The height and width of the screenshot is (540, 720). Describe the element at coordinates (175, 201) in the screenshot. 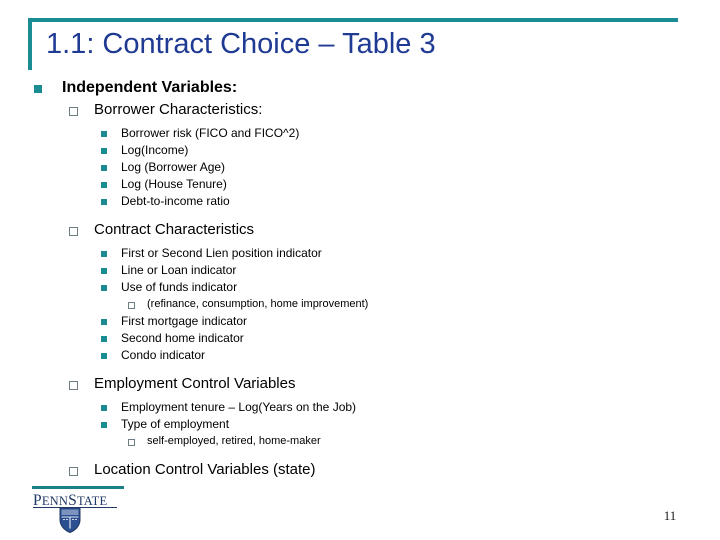

I see `outline-item-label: Debt-to-income ratio` at that location.